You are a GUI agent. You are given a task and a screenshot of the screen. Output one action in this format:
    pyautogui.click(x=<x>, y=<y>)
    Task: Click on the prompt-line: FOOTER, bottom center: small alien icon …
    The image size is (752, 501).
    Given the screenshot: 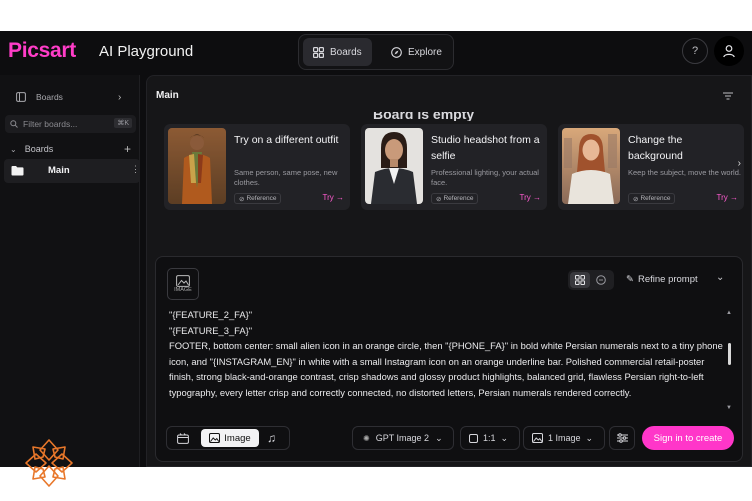 What is the action you would take?
    pyautogui.click(x=446, y=369)
    